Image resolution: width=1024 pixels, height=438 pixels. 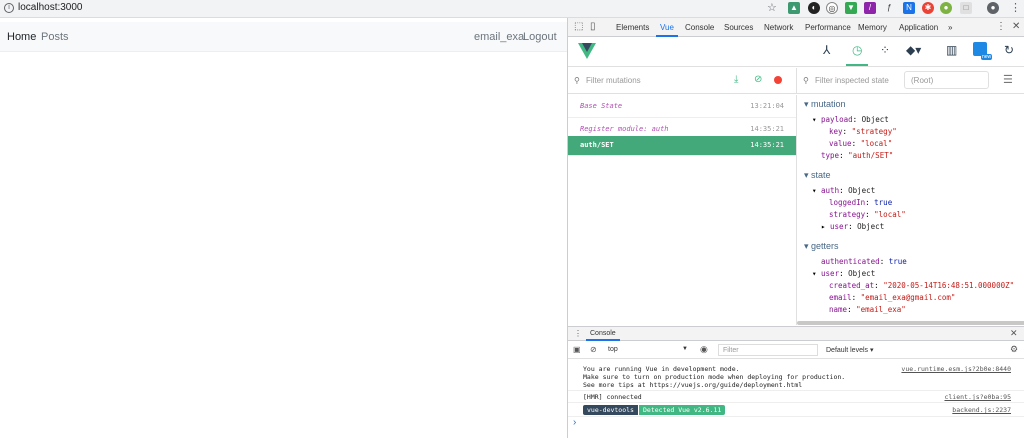 I want to click on auth-key: auth, so click(x=830, y=190).